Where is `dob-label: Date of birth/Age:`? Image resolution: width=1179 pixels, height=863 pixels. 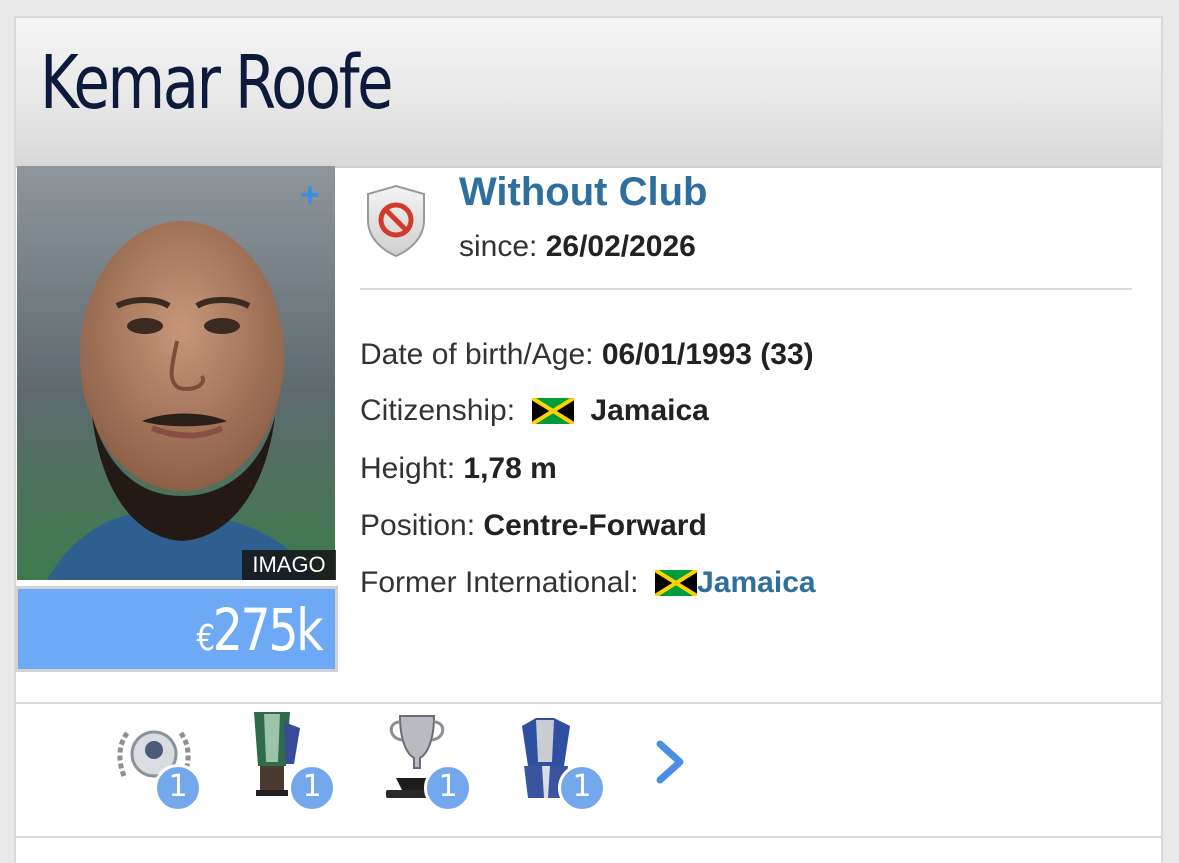 dob-label: Date of birth/Age: is located at coordinates (477, 354).